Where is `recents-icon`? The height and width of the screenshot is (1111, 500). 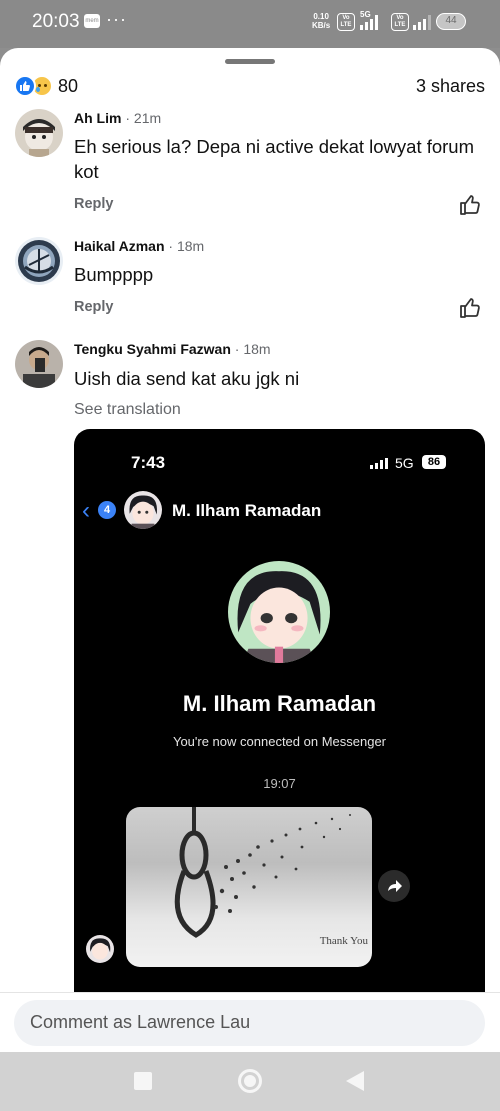 recents-icon is located at coordinates (143, 1081).